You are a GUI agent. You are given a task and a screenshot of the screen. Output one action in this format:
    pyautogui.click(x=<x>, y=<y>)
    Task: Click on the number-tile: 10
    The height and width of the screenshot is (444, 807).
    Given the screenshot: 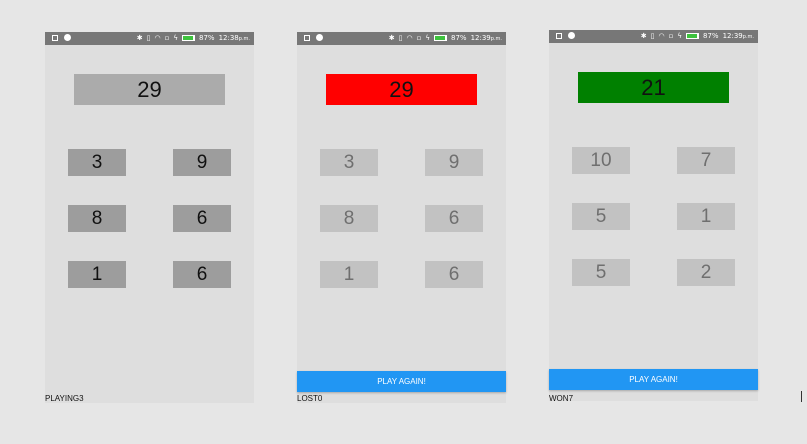 What is the action you would take?
    pyautogui.click(x=601, y=160)
    